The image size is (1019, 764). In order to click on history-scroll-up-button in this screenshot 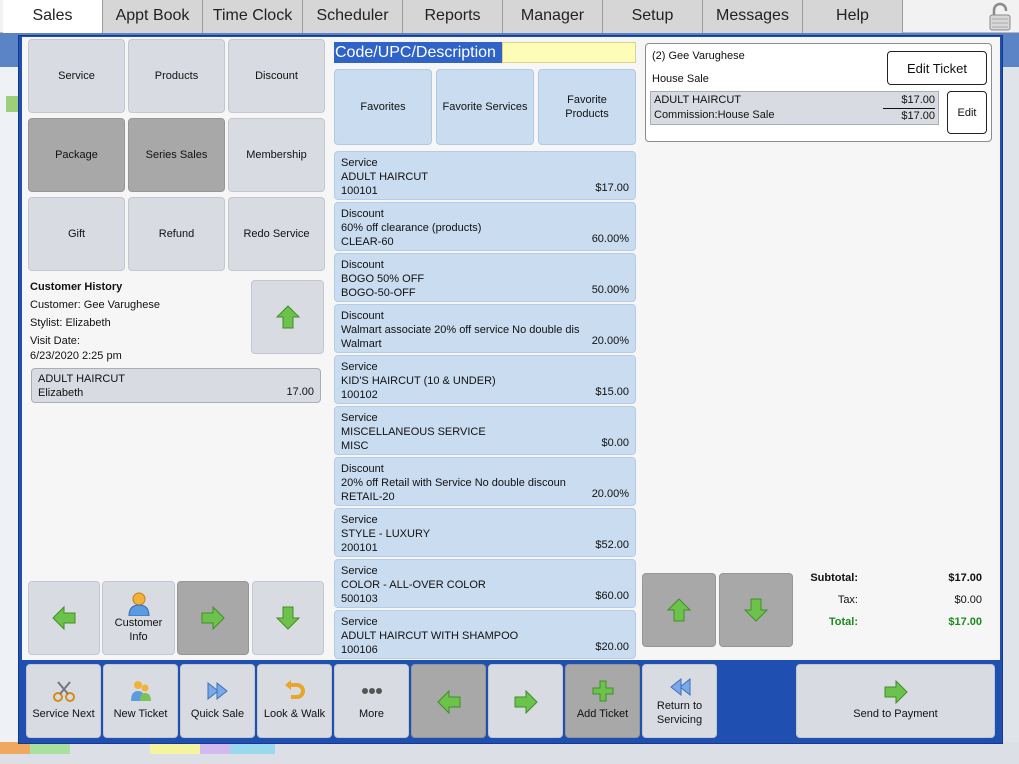, I will do `click(287, 317)`.